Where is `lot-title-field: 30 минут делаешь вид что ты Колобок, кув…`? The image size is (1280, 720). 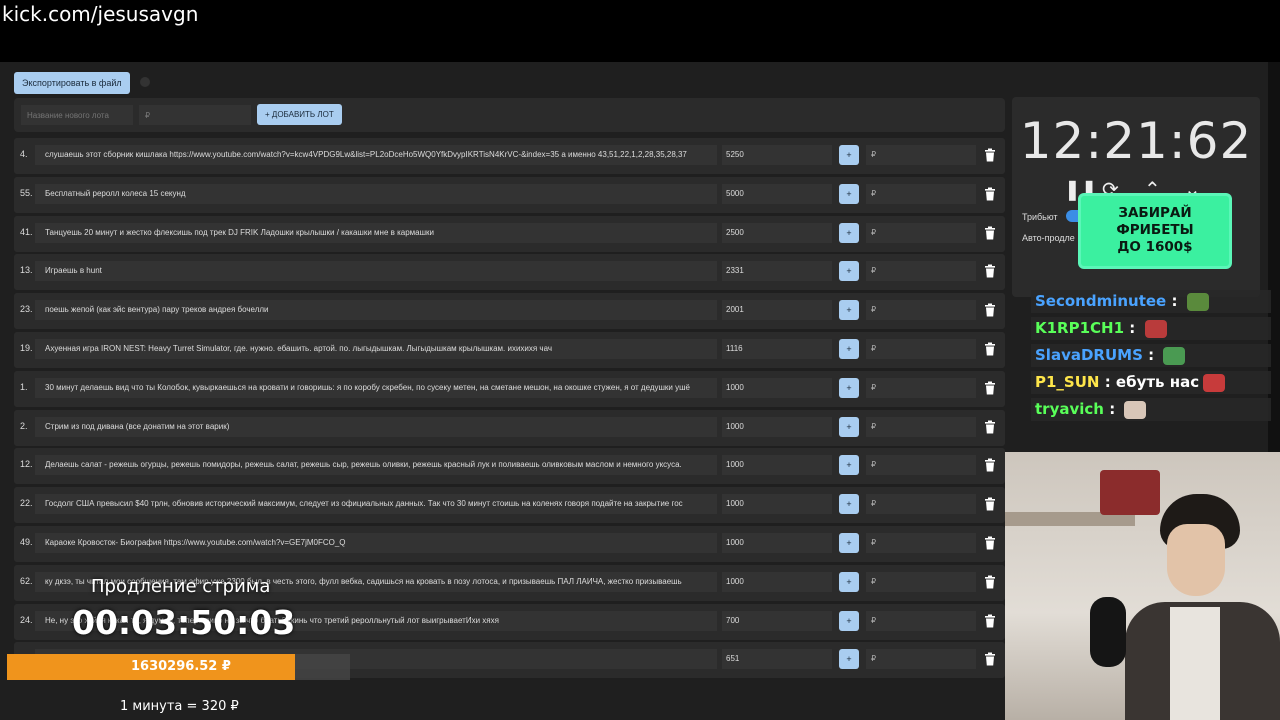
lot-title-field: 30 минут делаешь вид что ты Колобок, кув… is located at coordinates (376, 387).